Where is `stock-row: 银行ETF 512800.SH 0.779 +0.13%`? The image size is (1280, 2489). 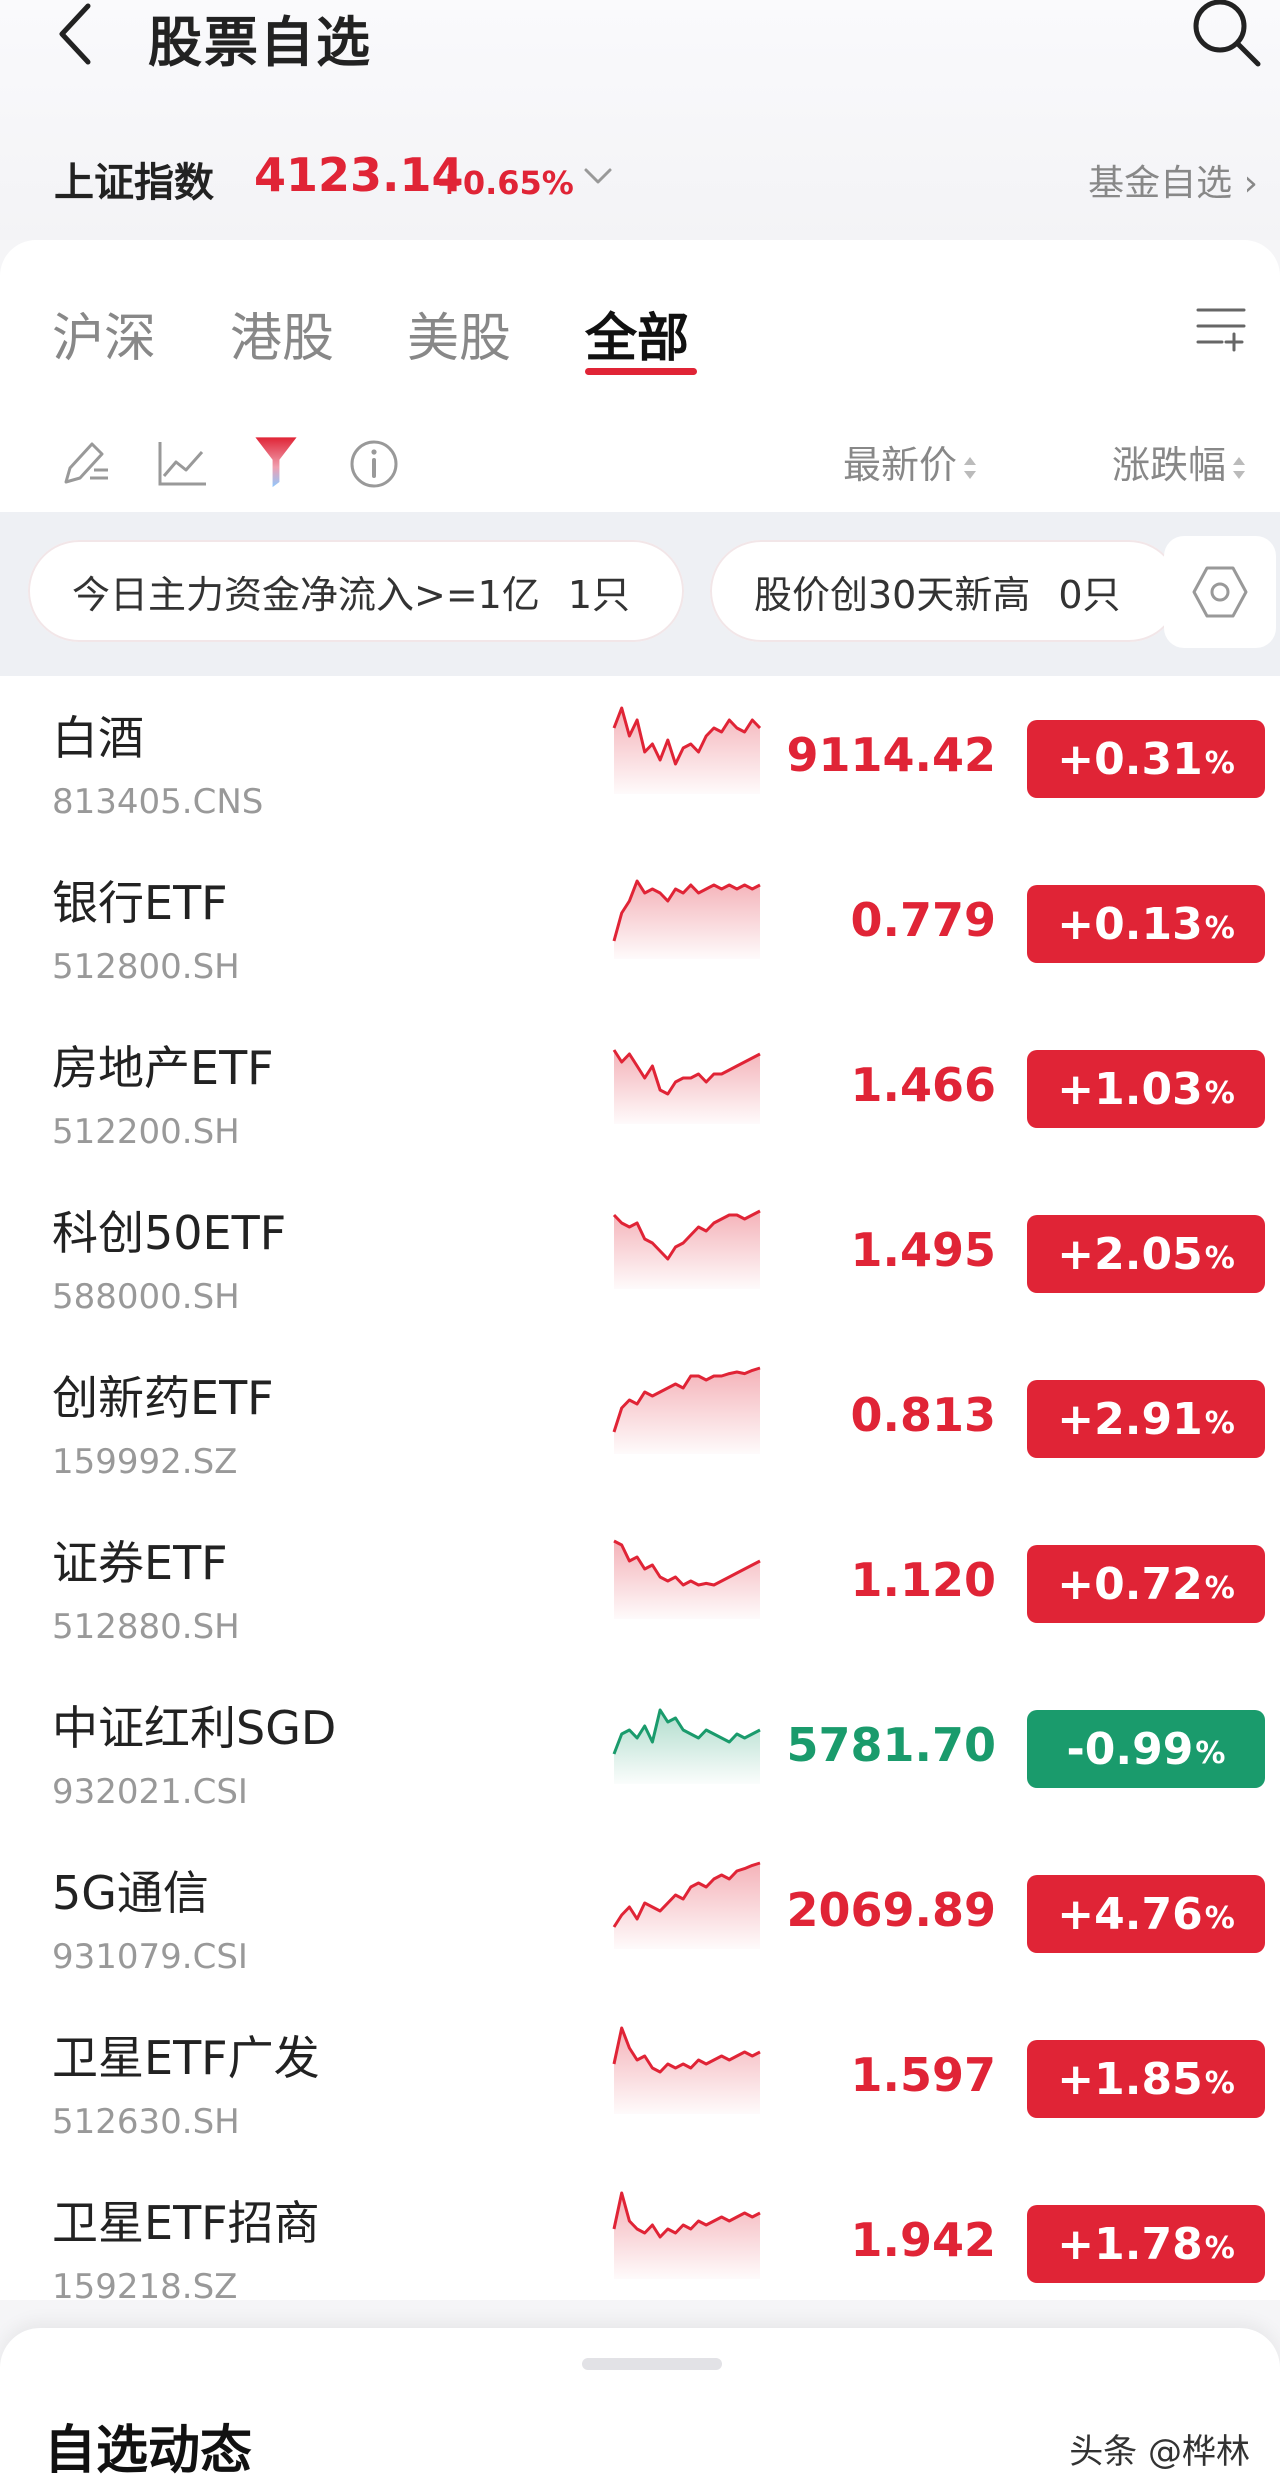
stock-row: 银行ETF 512800.SH 0.779 +0.13% is located at coordinates (640, 937).